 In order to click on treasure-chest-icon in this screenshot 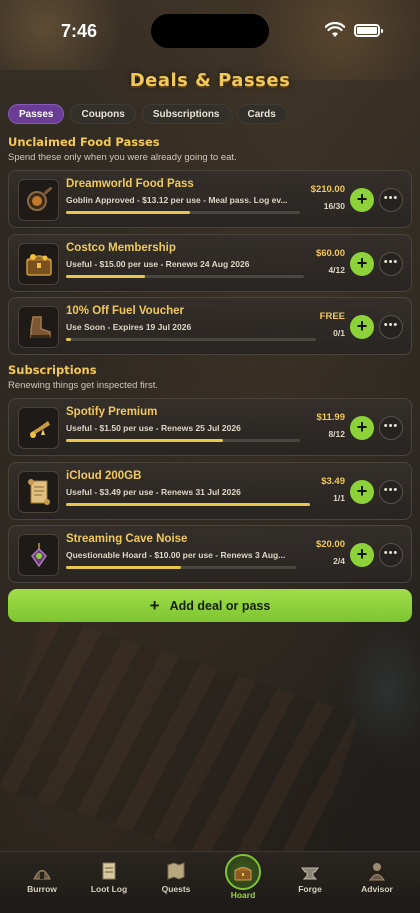, I will do `click(38, 264)`.